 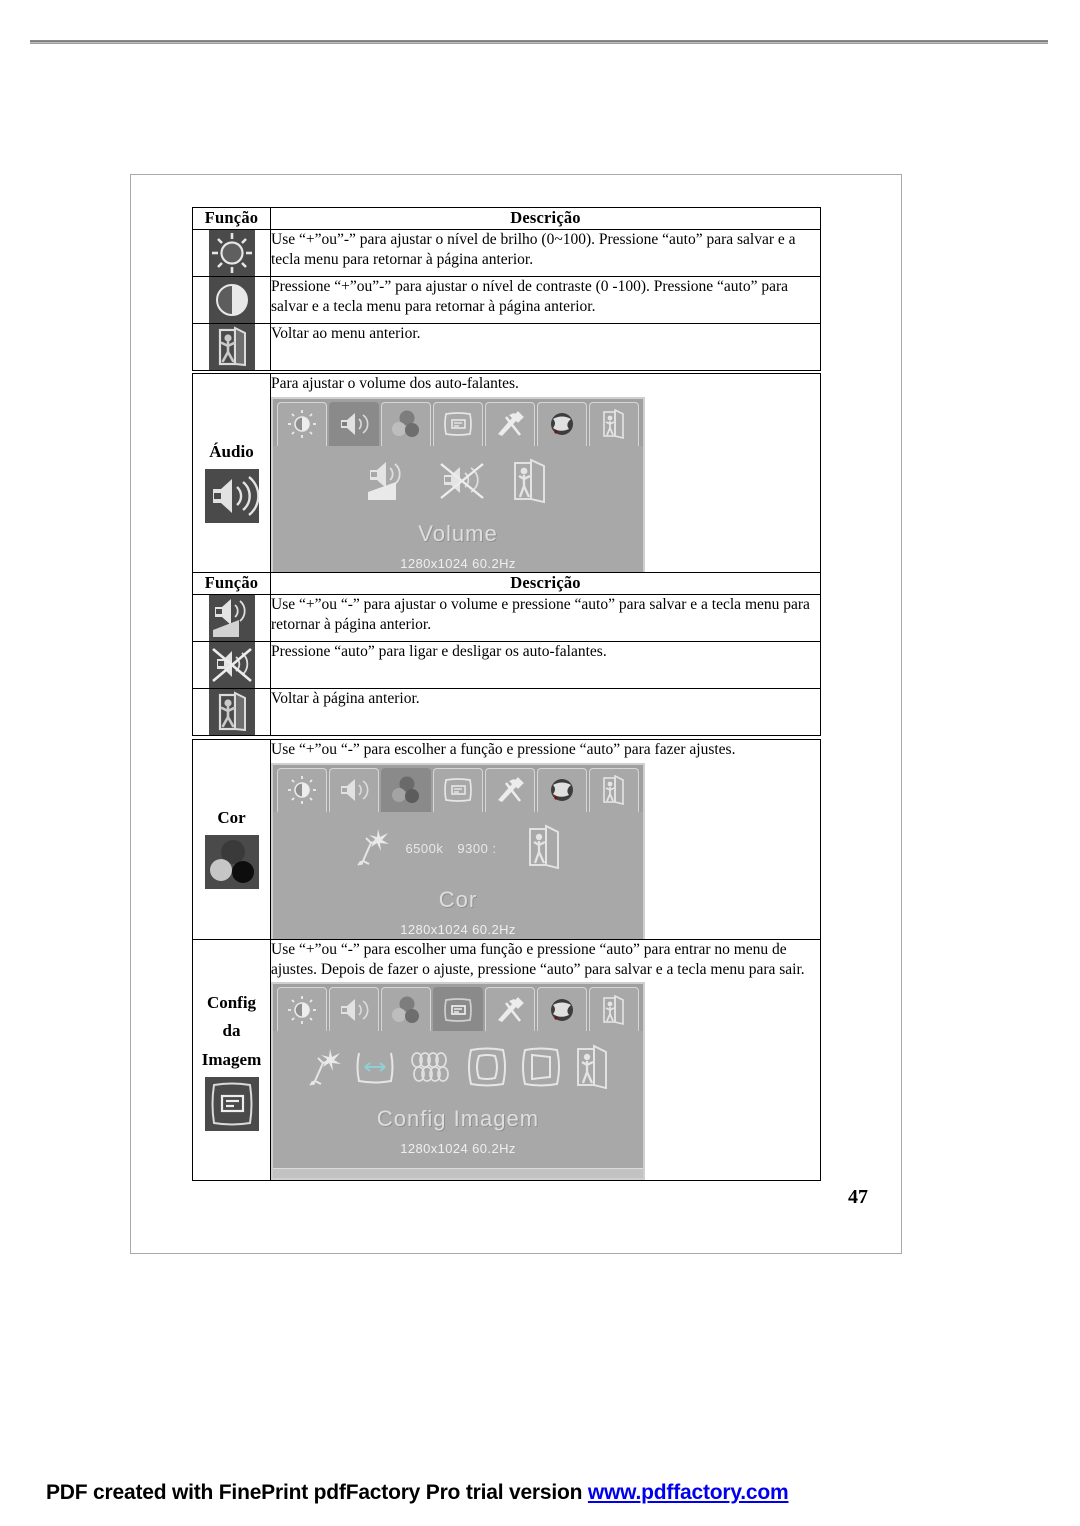 I want to click on trapezoid-icon, so click(x=541, y=1070).